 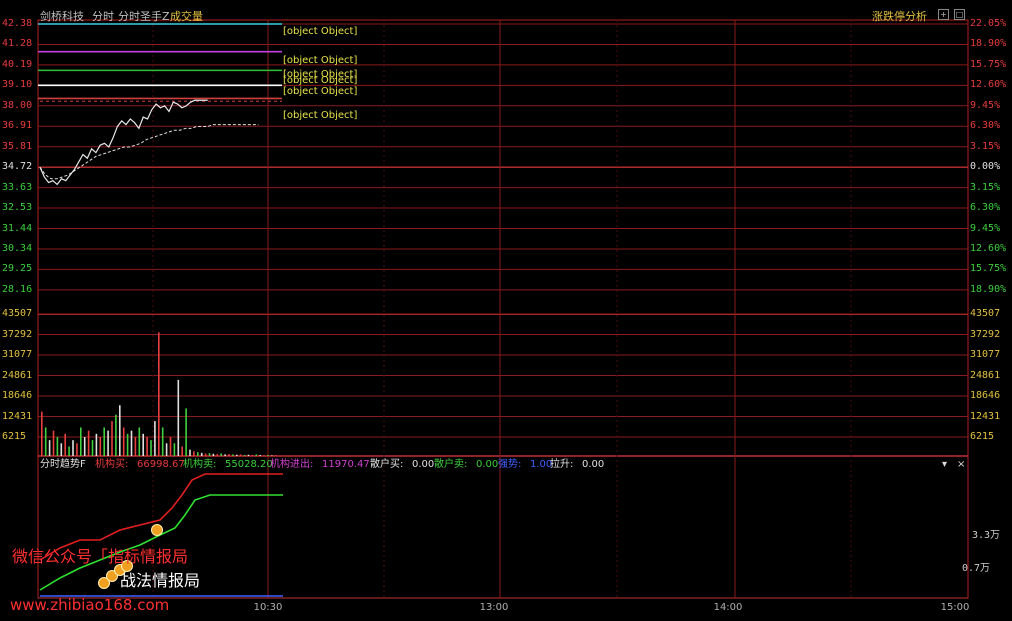 I want to click on volume-tick: 24861, so click(x=985, y=375).